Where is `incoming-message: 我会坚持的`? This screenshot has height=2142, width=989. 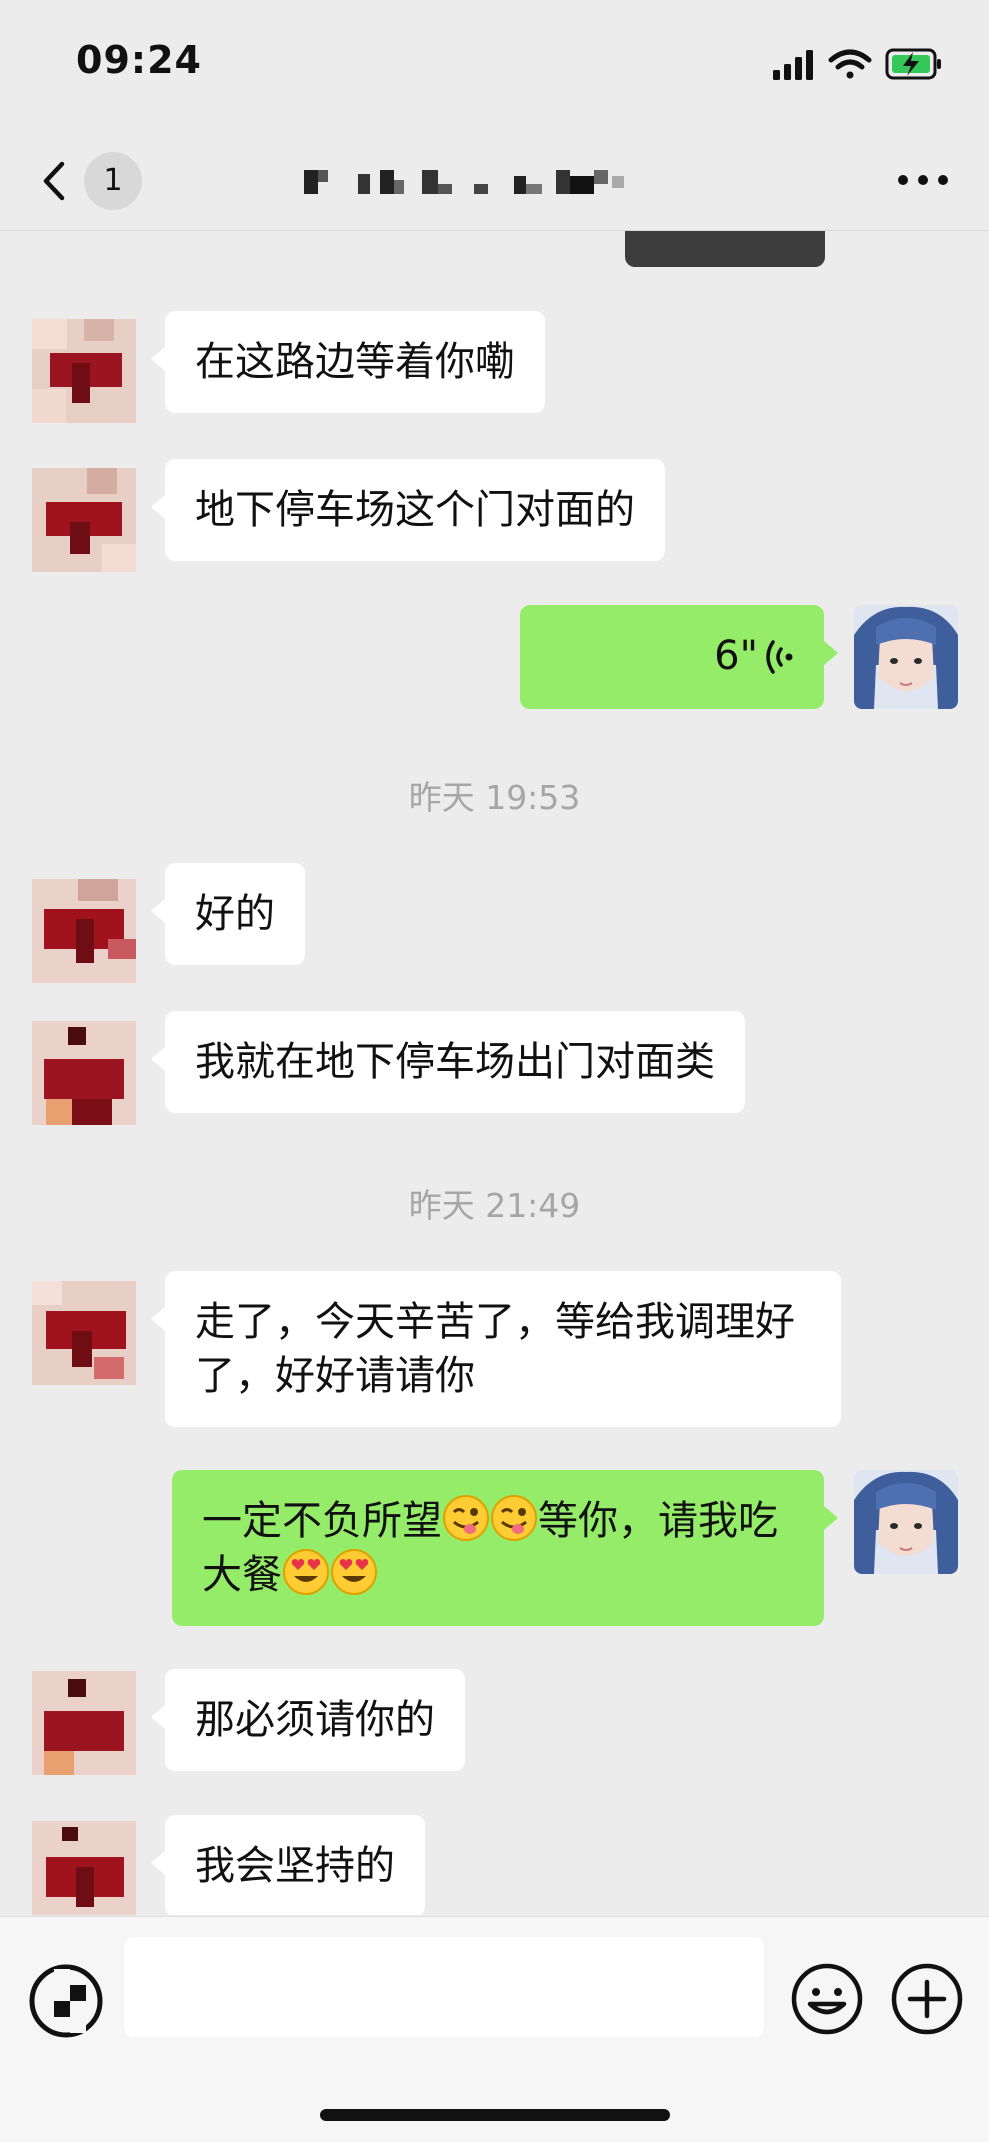
incoming-message: 我会坚持的 is located at coordinates (288, 1865).